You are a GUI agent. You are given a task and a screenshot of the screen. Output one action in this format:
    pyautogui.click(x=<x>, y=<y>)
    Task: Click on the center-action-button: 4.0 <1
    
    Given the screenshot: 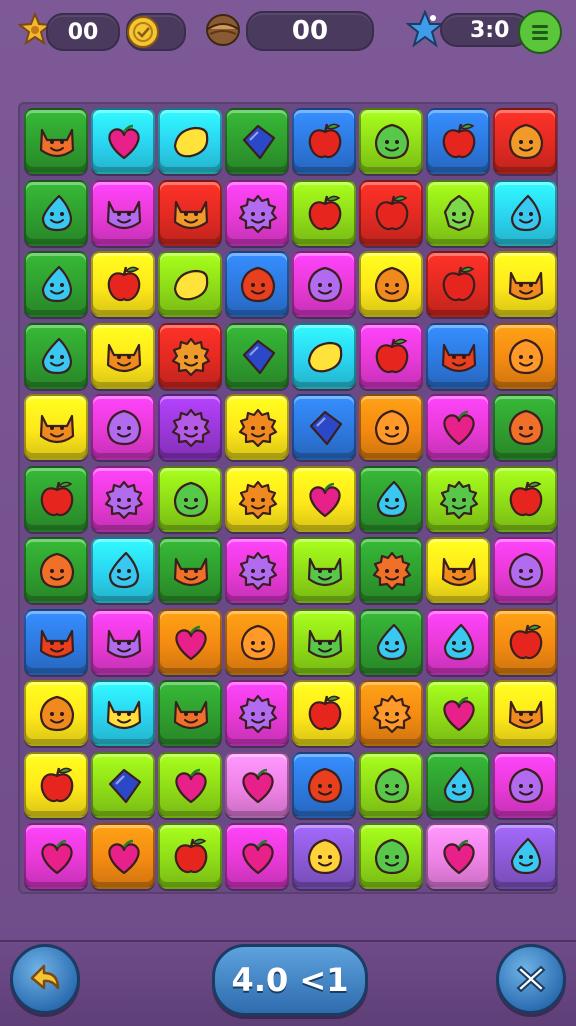 What is the action you would take?
    pyautogui.click(x=290, y=980)
    